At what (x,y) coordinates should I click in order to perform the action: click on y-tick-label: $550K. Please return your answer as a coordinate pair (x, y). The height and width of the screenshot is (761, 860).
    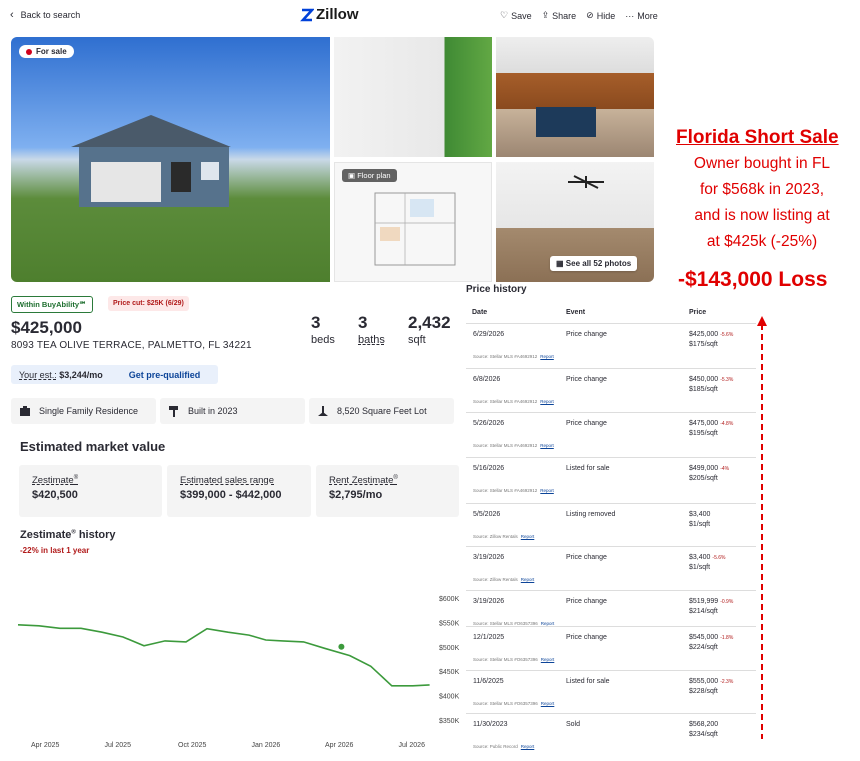
    Looking at the image, I should click on (449, 623).